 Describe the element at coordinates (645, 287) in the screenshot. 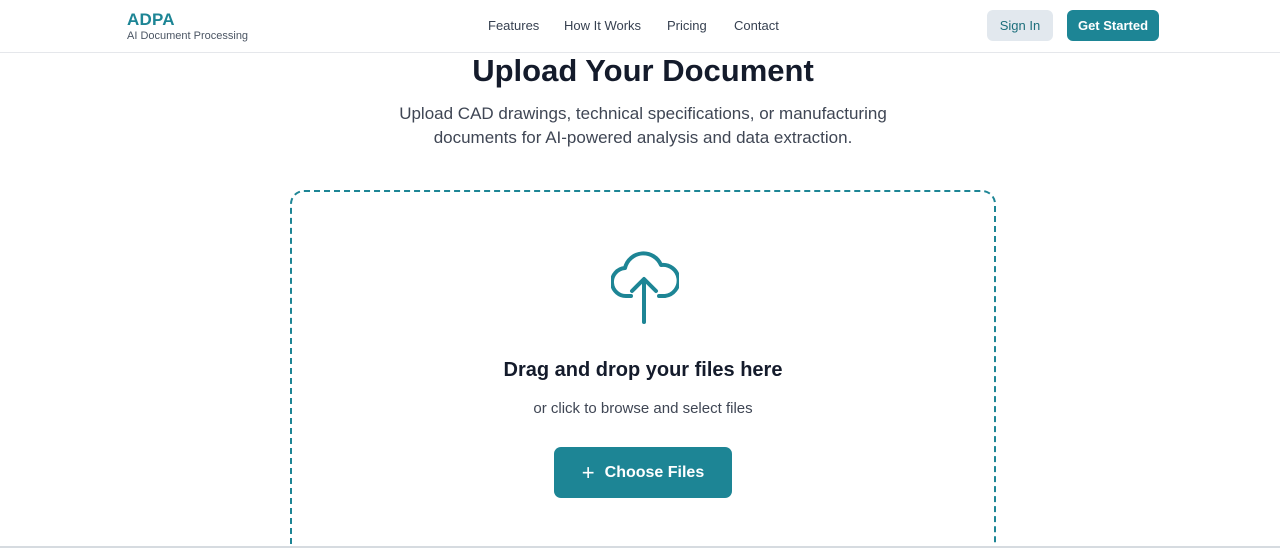

I see `cloud-upload-icon` at that location.